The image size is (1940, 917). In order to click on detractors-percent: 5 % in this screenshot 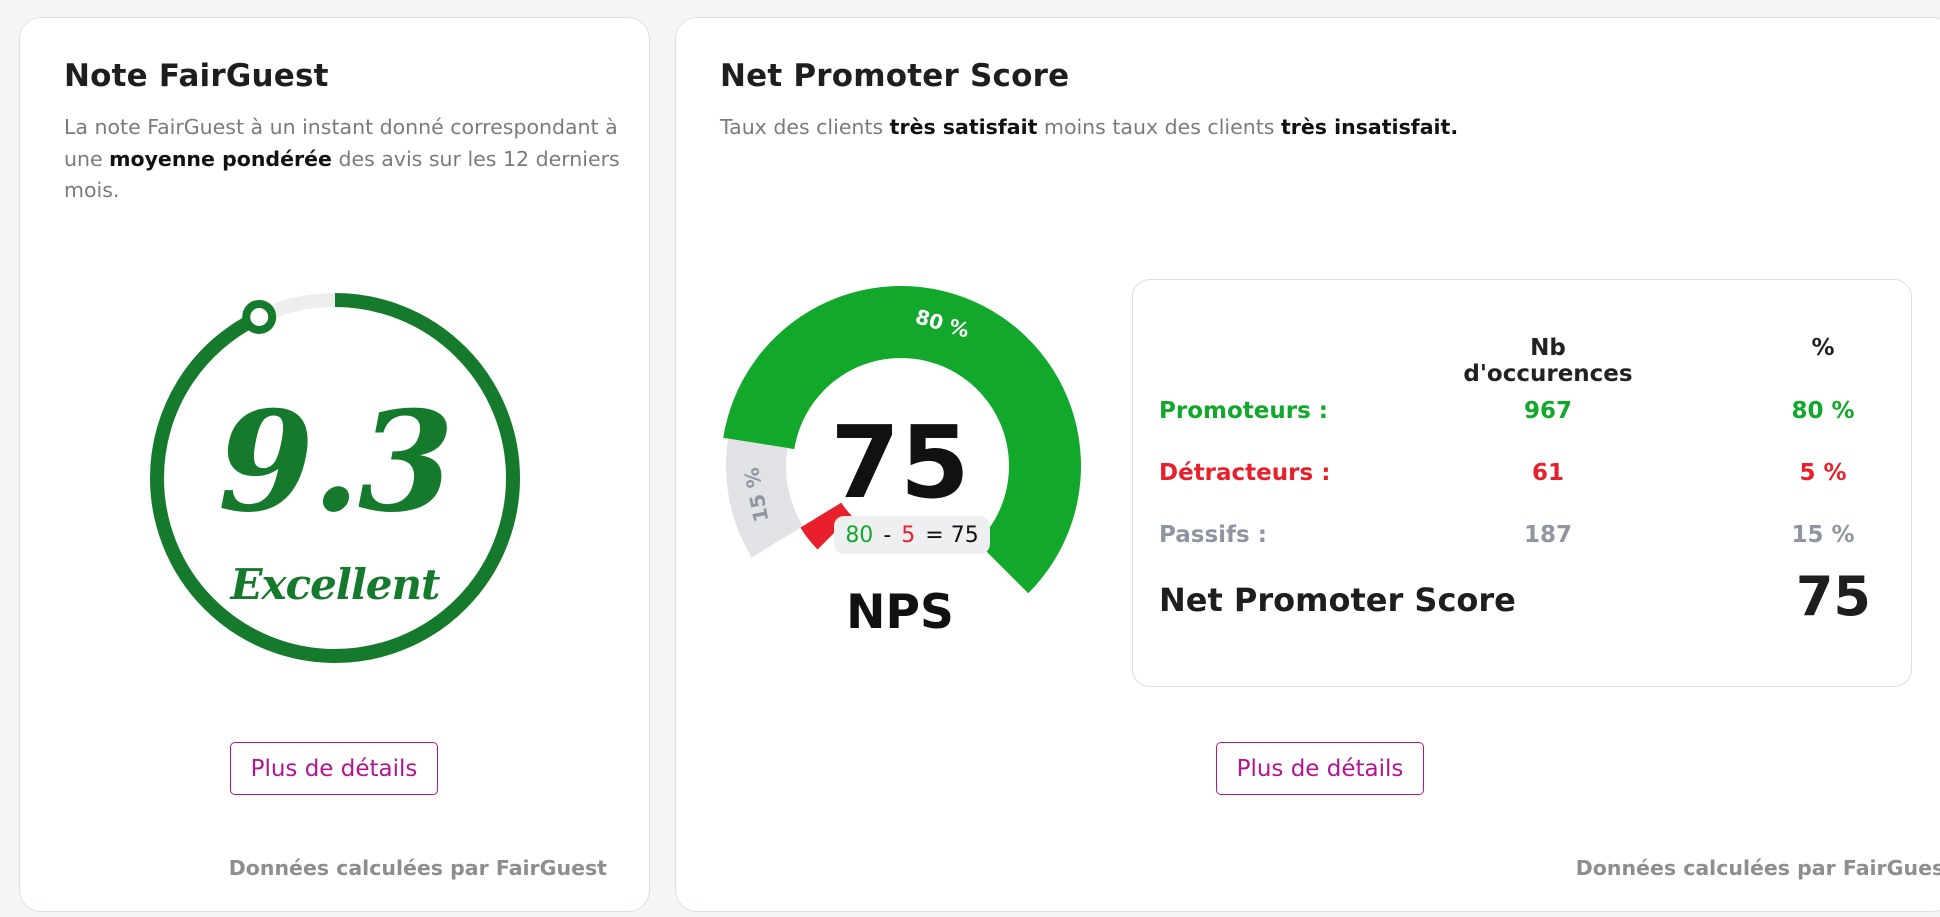, I will do `click(1823, 473)`.